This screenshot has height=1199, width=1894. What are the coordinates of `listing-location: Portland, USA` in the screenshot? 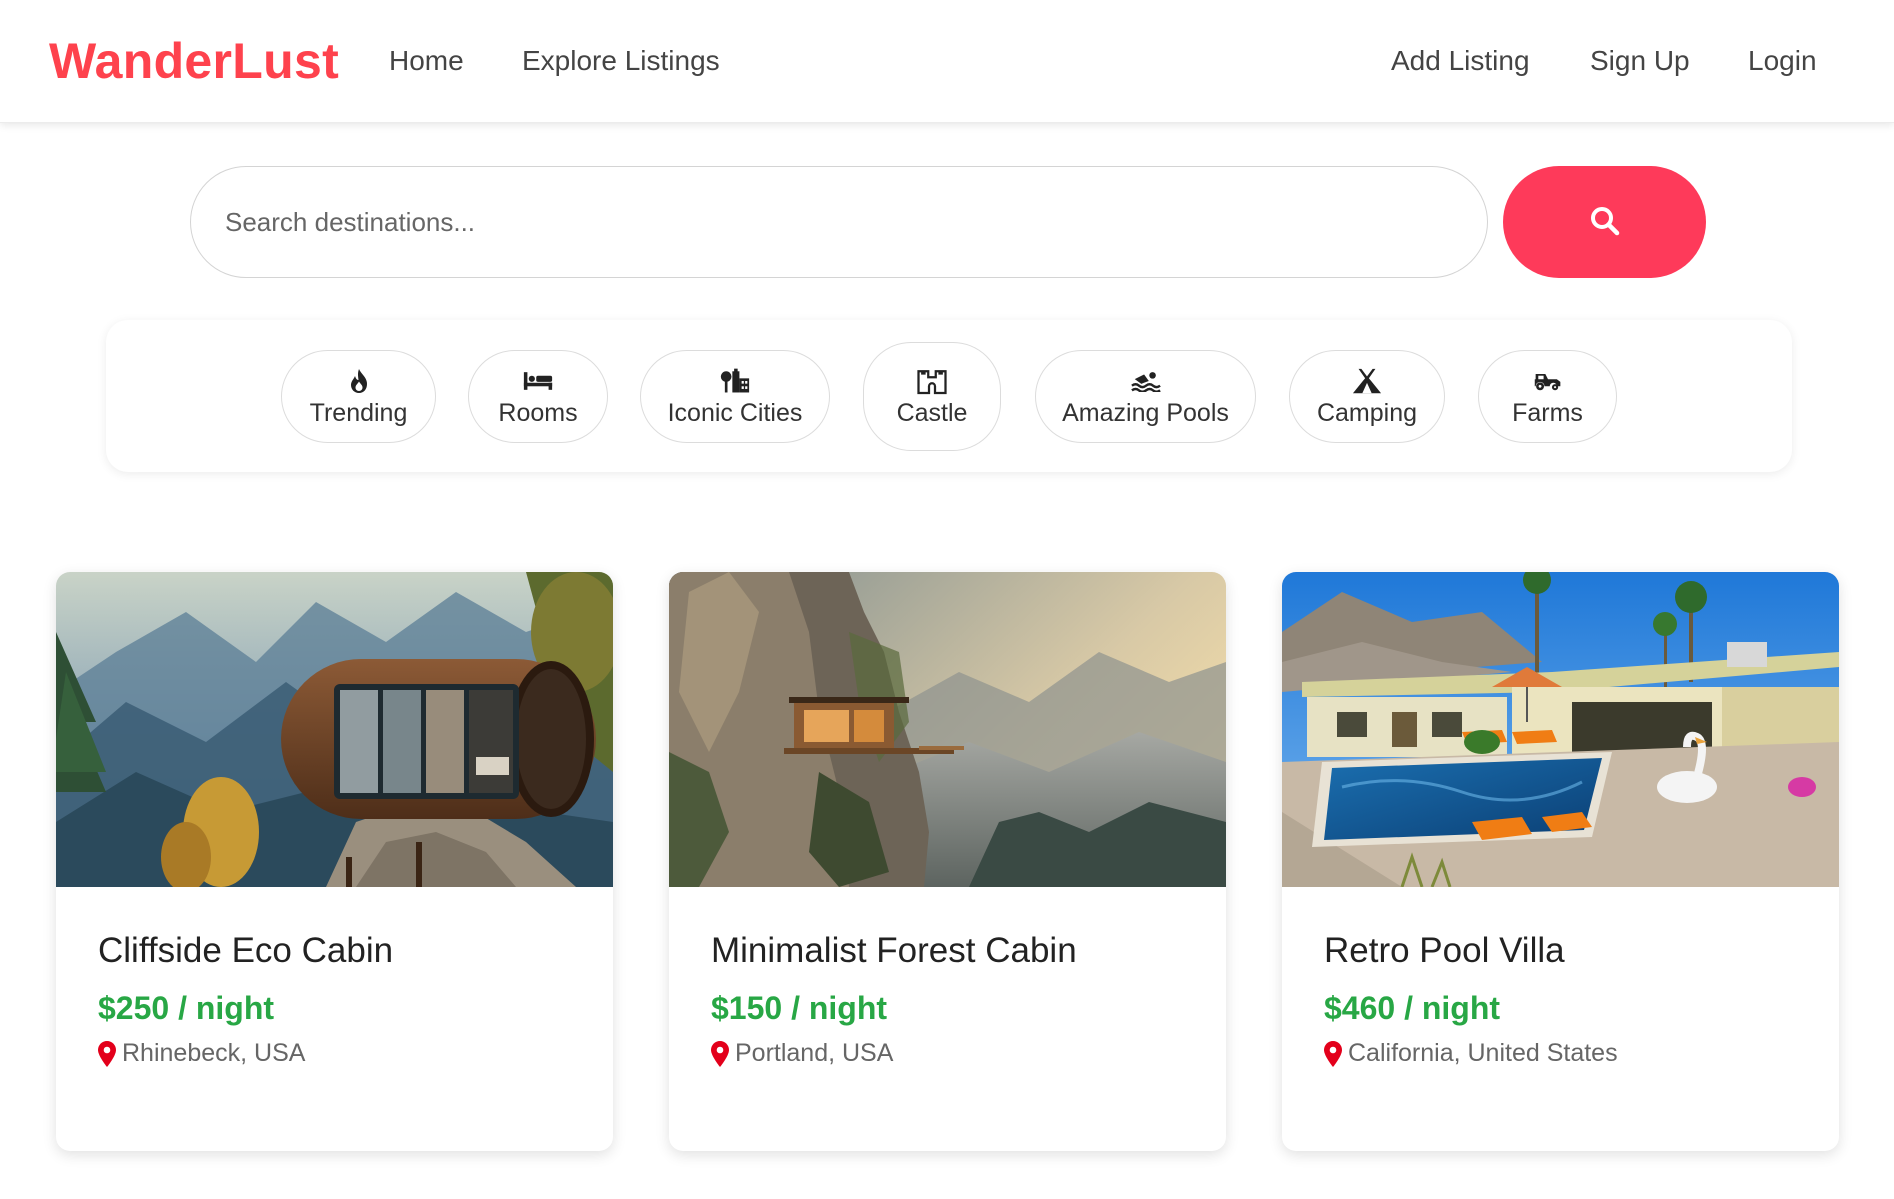 It's located at (802, 1053).